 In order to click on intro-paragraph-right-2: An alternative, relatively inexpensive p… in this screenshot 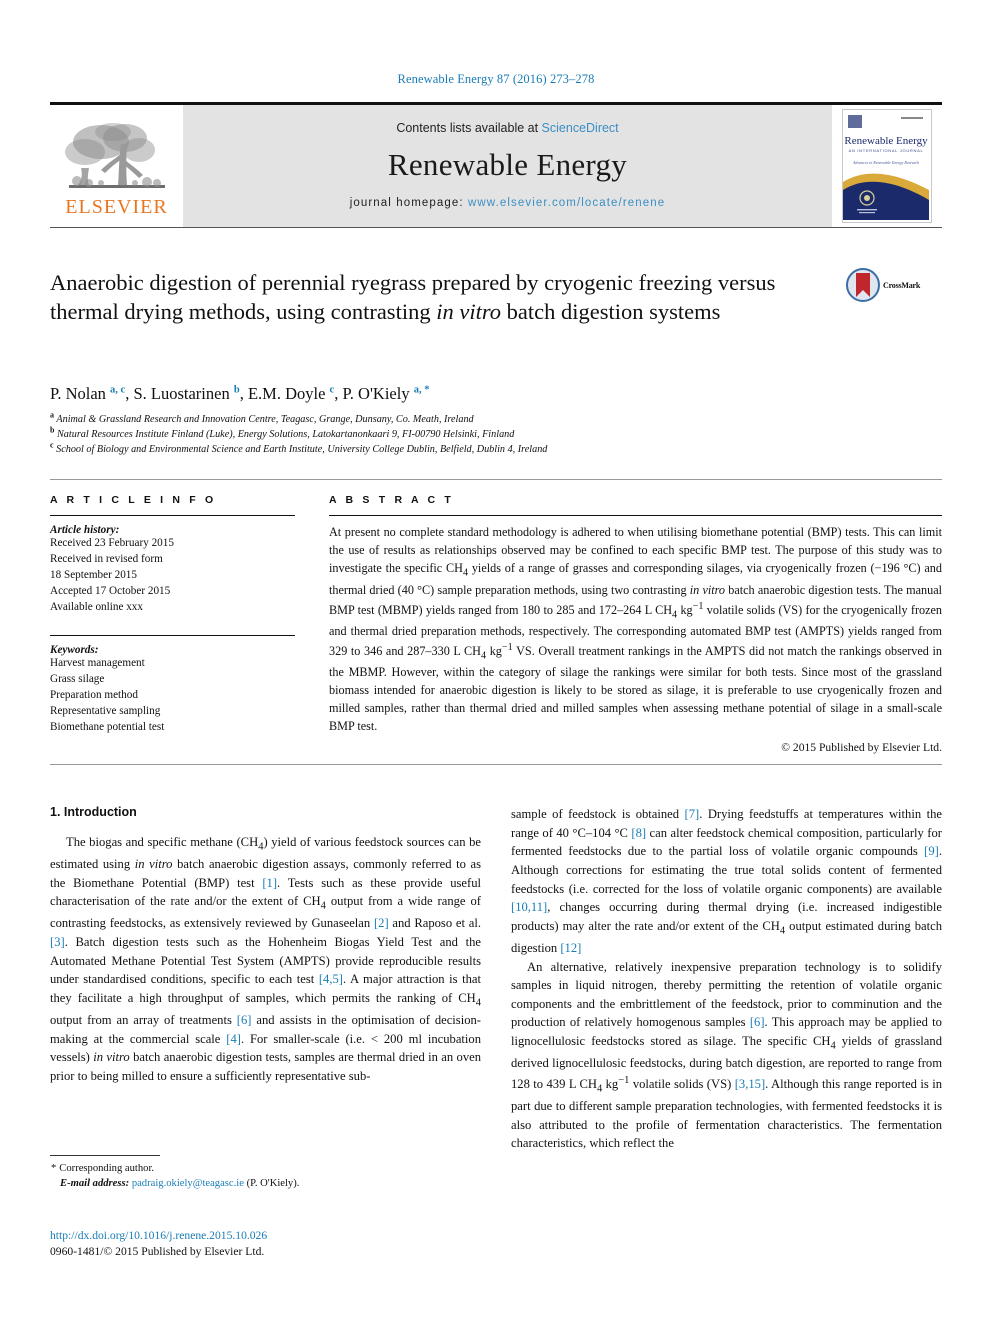, I will do `click(726, 1055)`.